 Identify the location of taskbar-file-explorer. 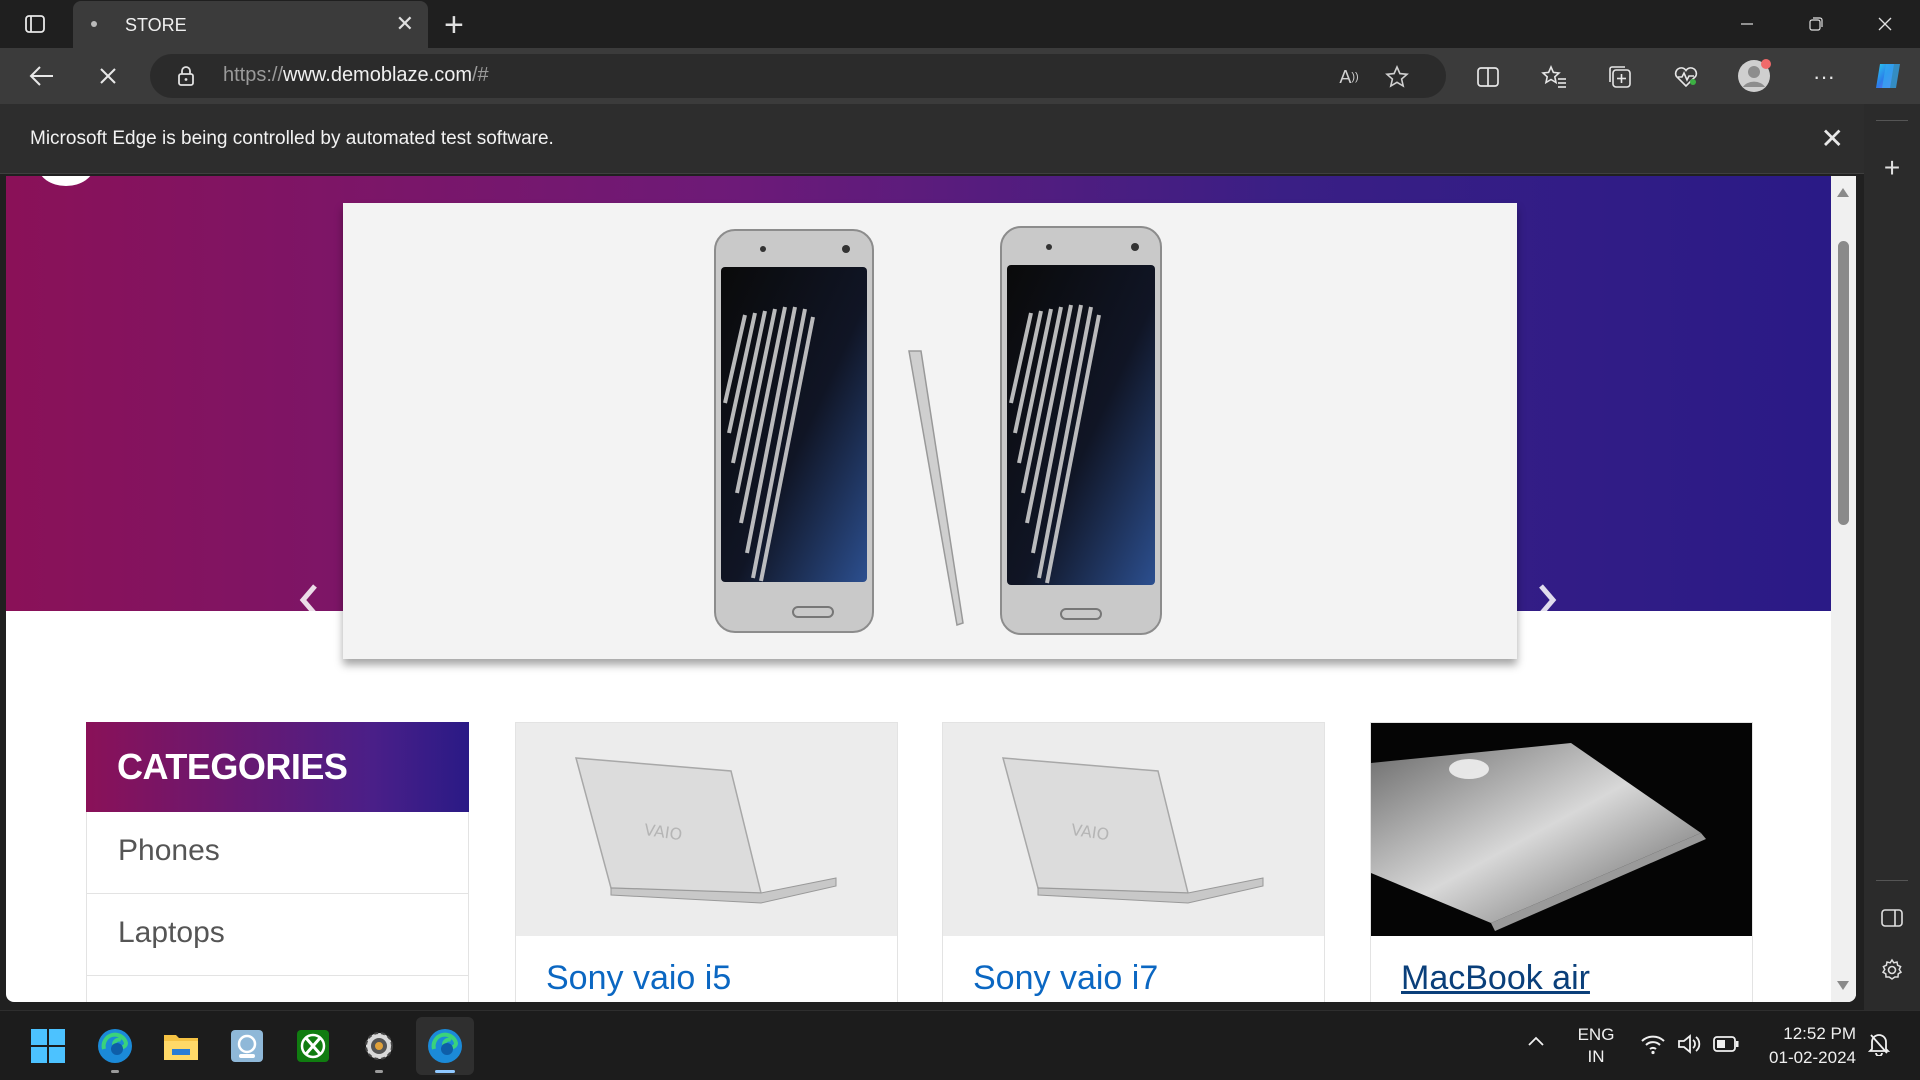
(181, 1046).